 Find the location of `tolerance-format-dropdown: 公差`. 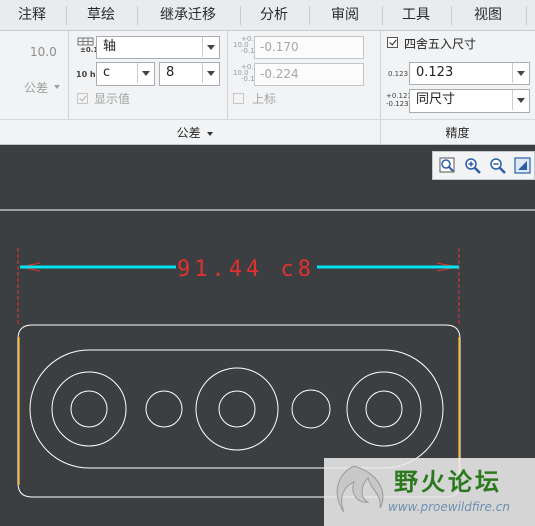

tolerance-format-dropdown: 公差 is located at coordinates (42, 88).